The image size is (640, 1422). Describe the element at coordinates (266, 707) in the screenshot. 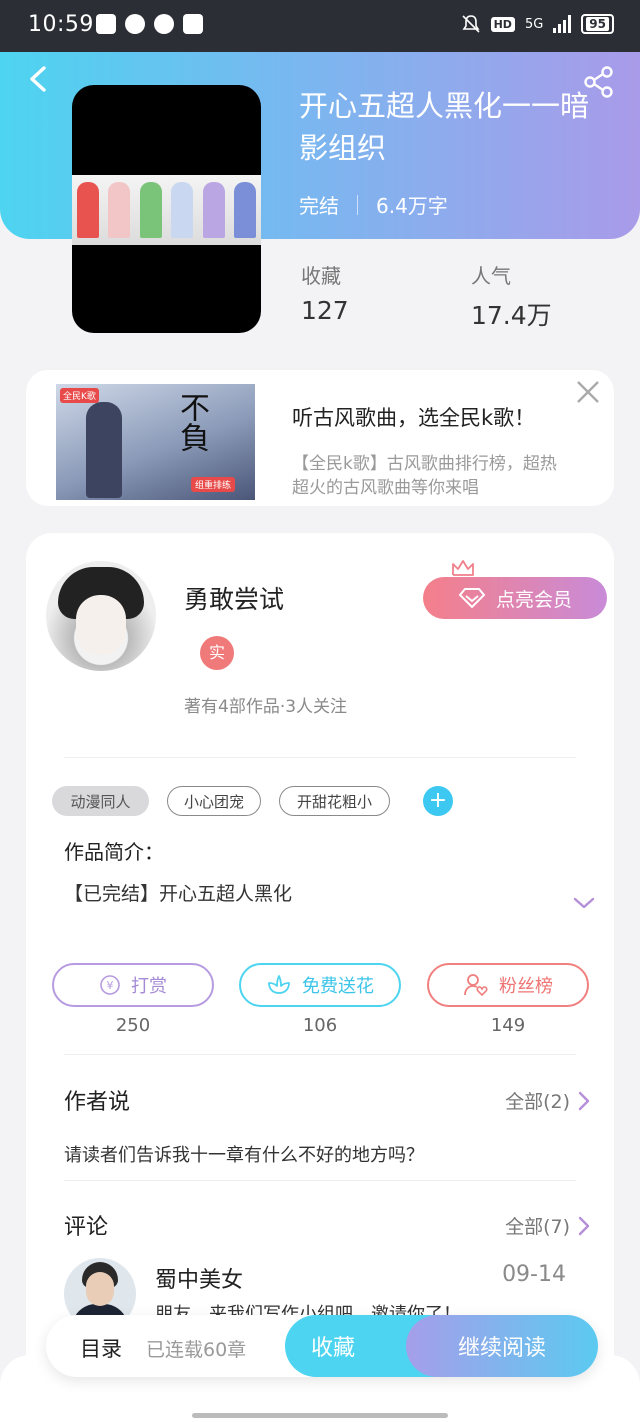

I see `author-meta: 著有4部作品·3人关注` at that location.